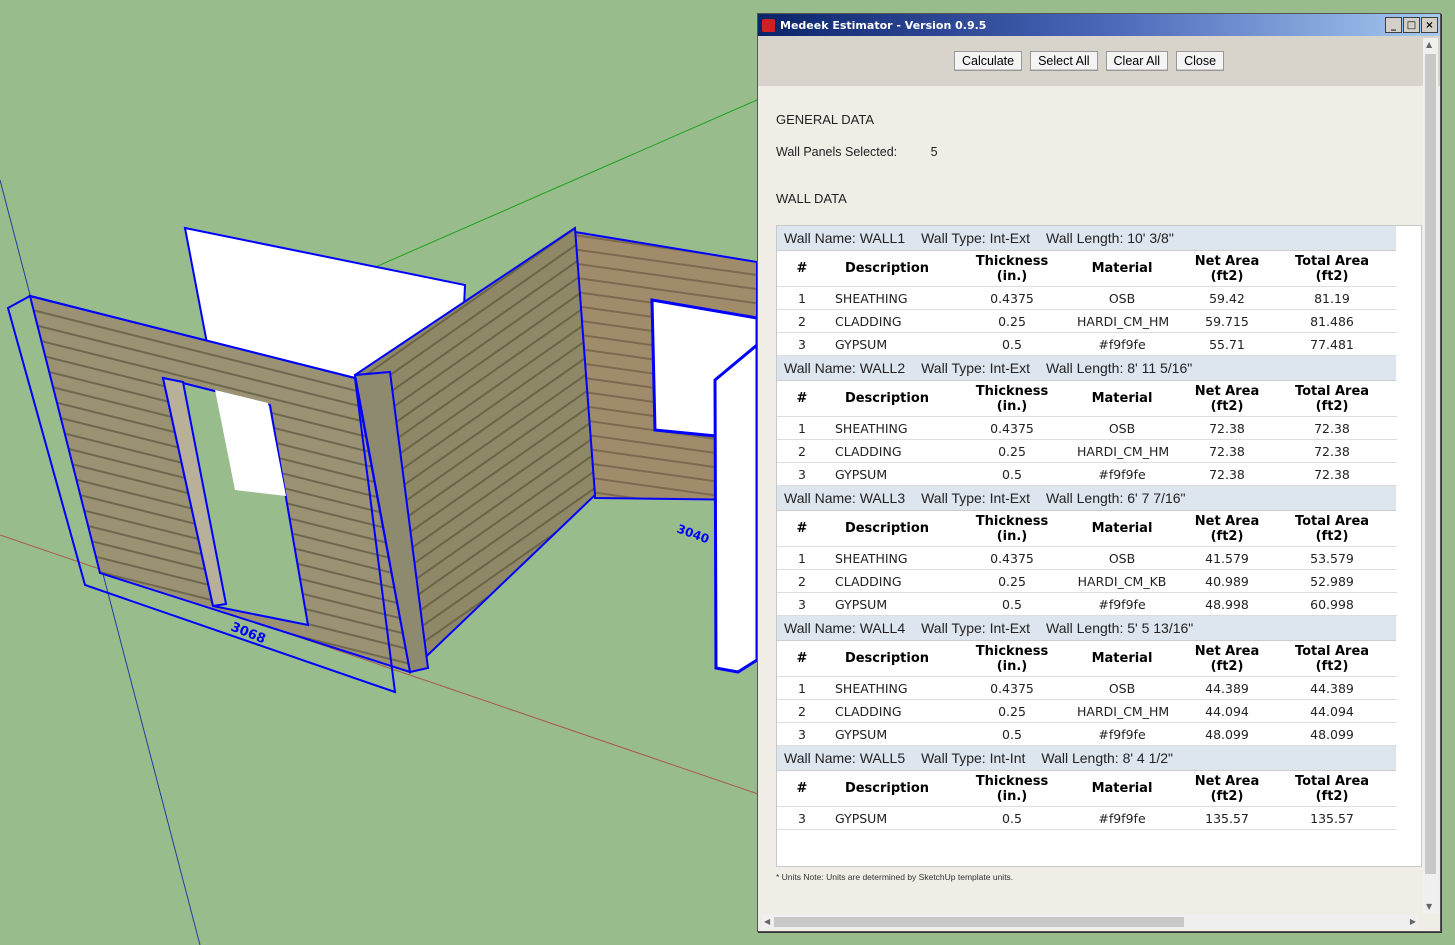  Describe the element at coordinates (811, 198) in the screenshot. I see `wall-data-heading: WALL DATA` at that location.